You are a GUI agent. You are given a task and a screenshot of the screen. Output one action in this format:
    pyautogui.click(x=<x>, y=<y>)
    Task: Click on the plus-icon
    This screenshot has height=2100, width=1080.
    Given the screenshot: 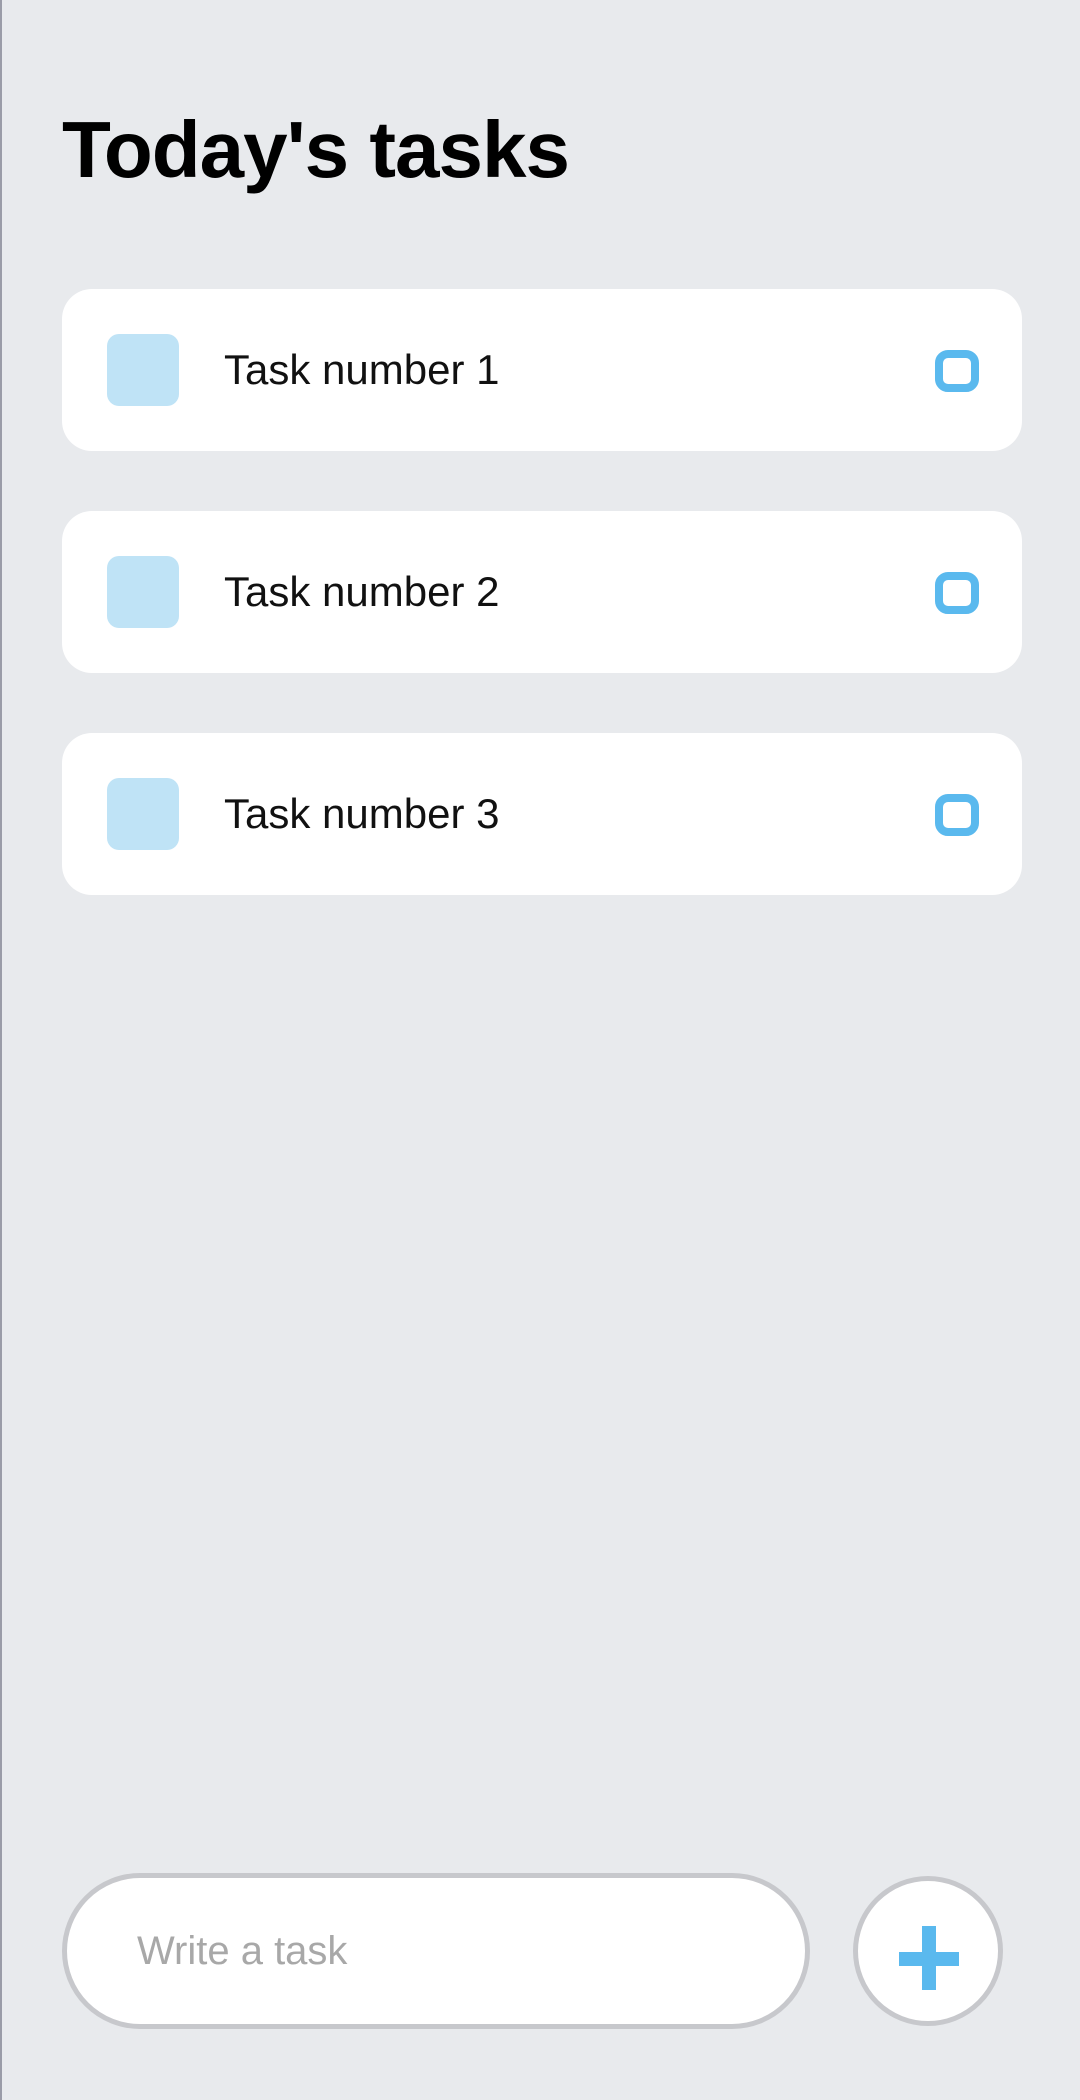 What is the action you would take?
    pyautogui.click(x=929, y=1958)
    